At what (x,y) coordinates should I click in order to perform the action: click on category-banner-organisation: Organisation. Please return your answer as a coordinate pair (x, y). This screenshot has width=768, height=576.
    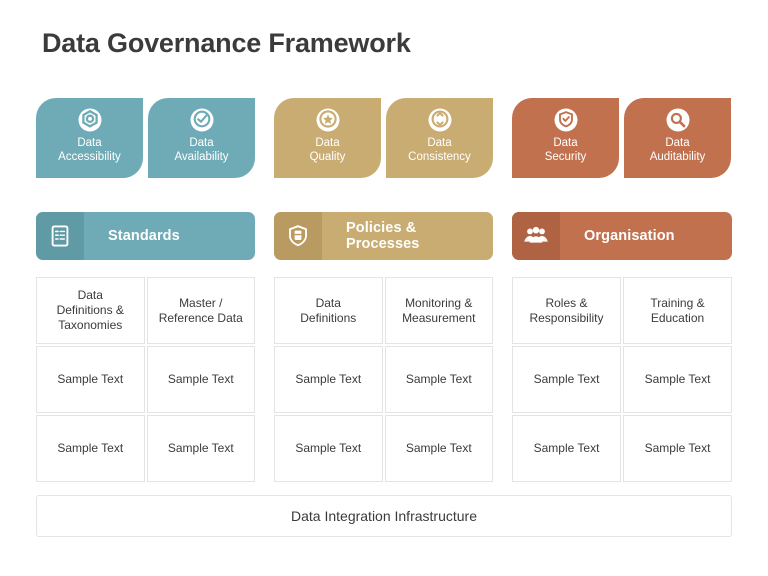
    Looking at the image, I should click on (622, 236).